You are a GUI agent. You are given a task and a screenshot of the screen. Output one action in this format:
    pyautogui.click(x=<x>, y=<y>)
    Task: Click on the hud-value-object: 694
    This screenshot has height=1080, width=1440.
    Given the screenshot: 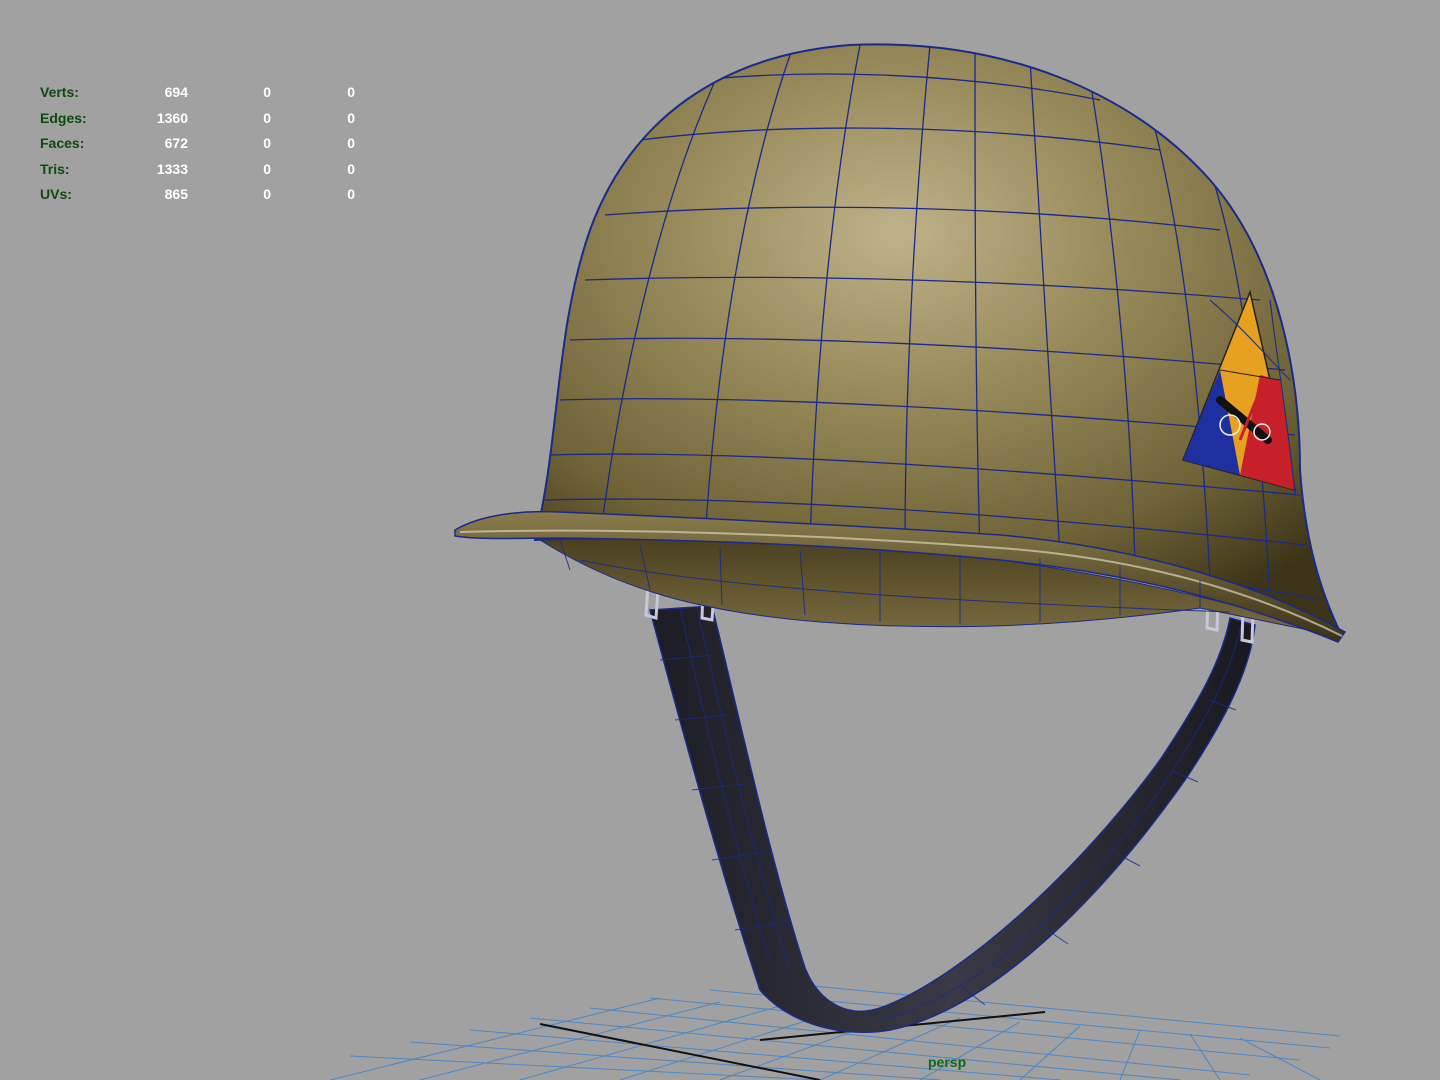 What is the action you would take?
    pyautogui.click(x=176, y=92)
    